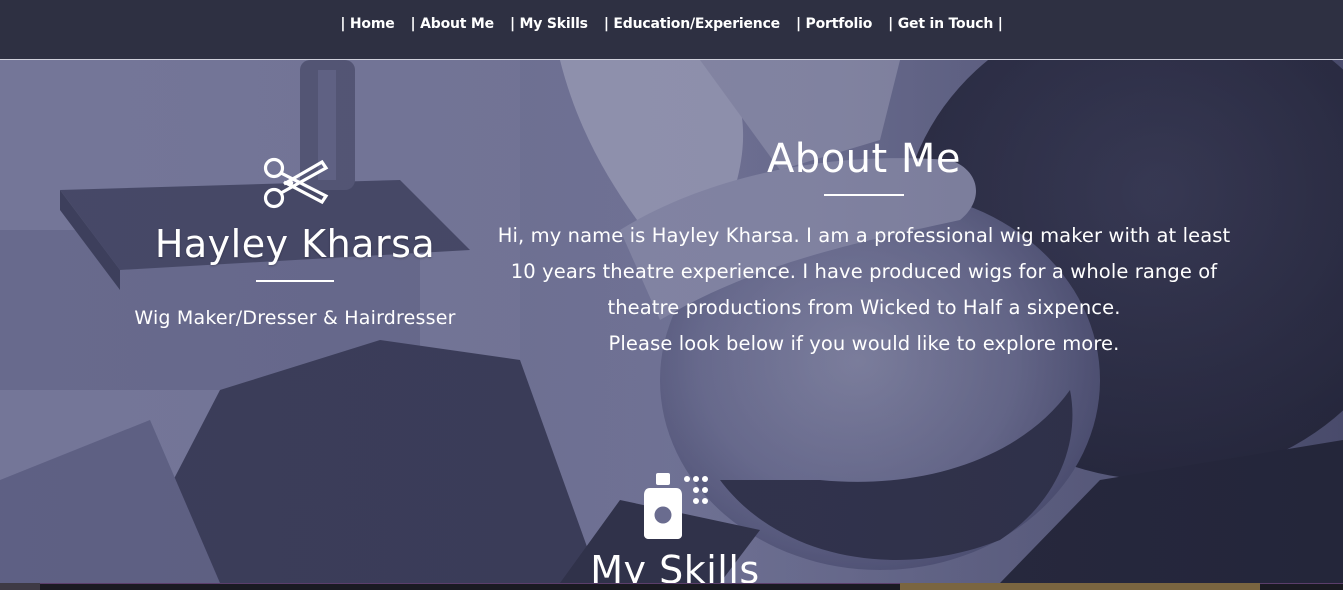 The width and height of the screenshot is (1343, 590). Describe the element at coordinates (1080, 586) in the screenshot. I see `strip-thumb-right` at that location.